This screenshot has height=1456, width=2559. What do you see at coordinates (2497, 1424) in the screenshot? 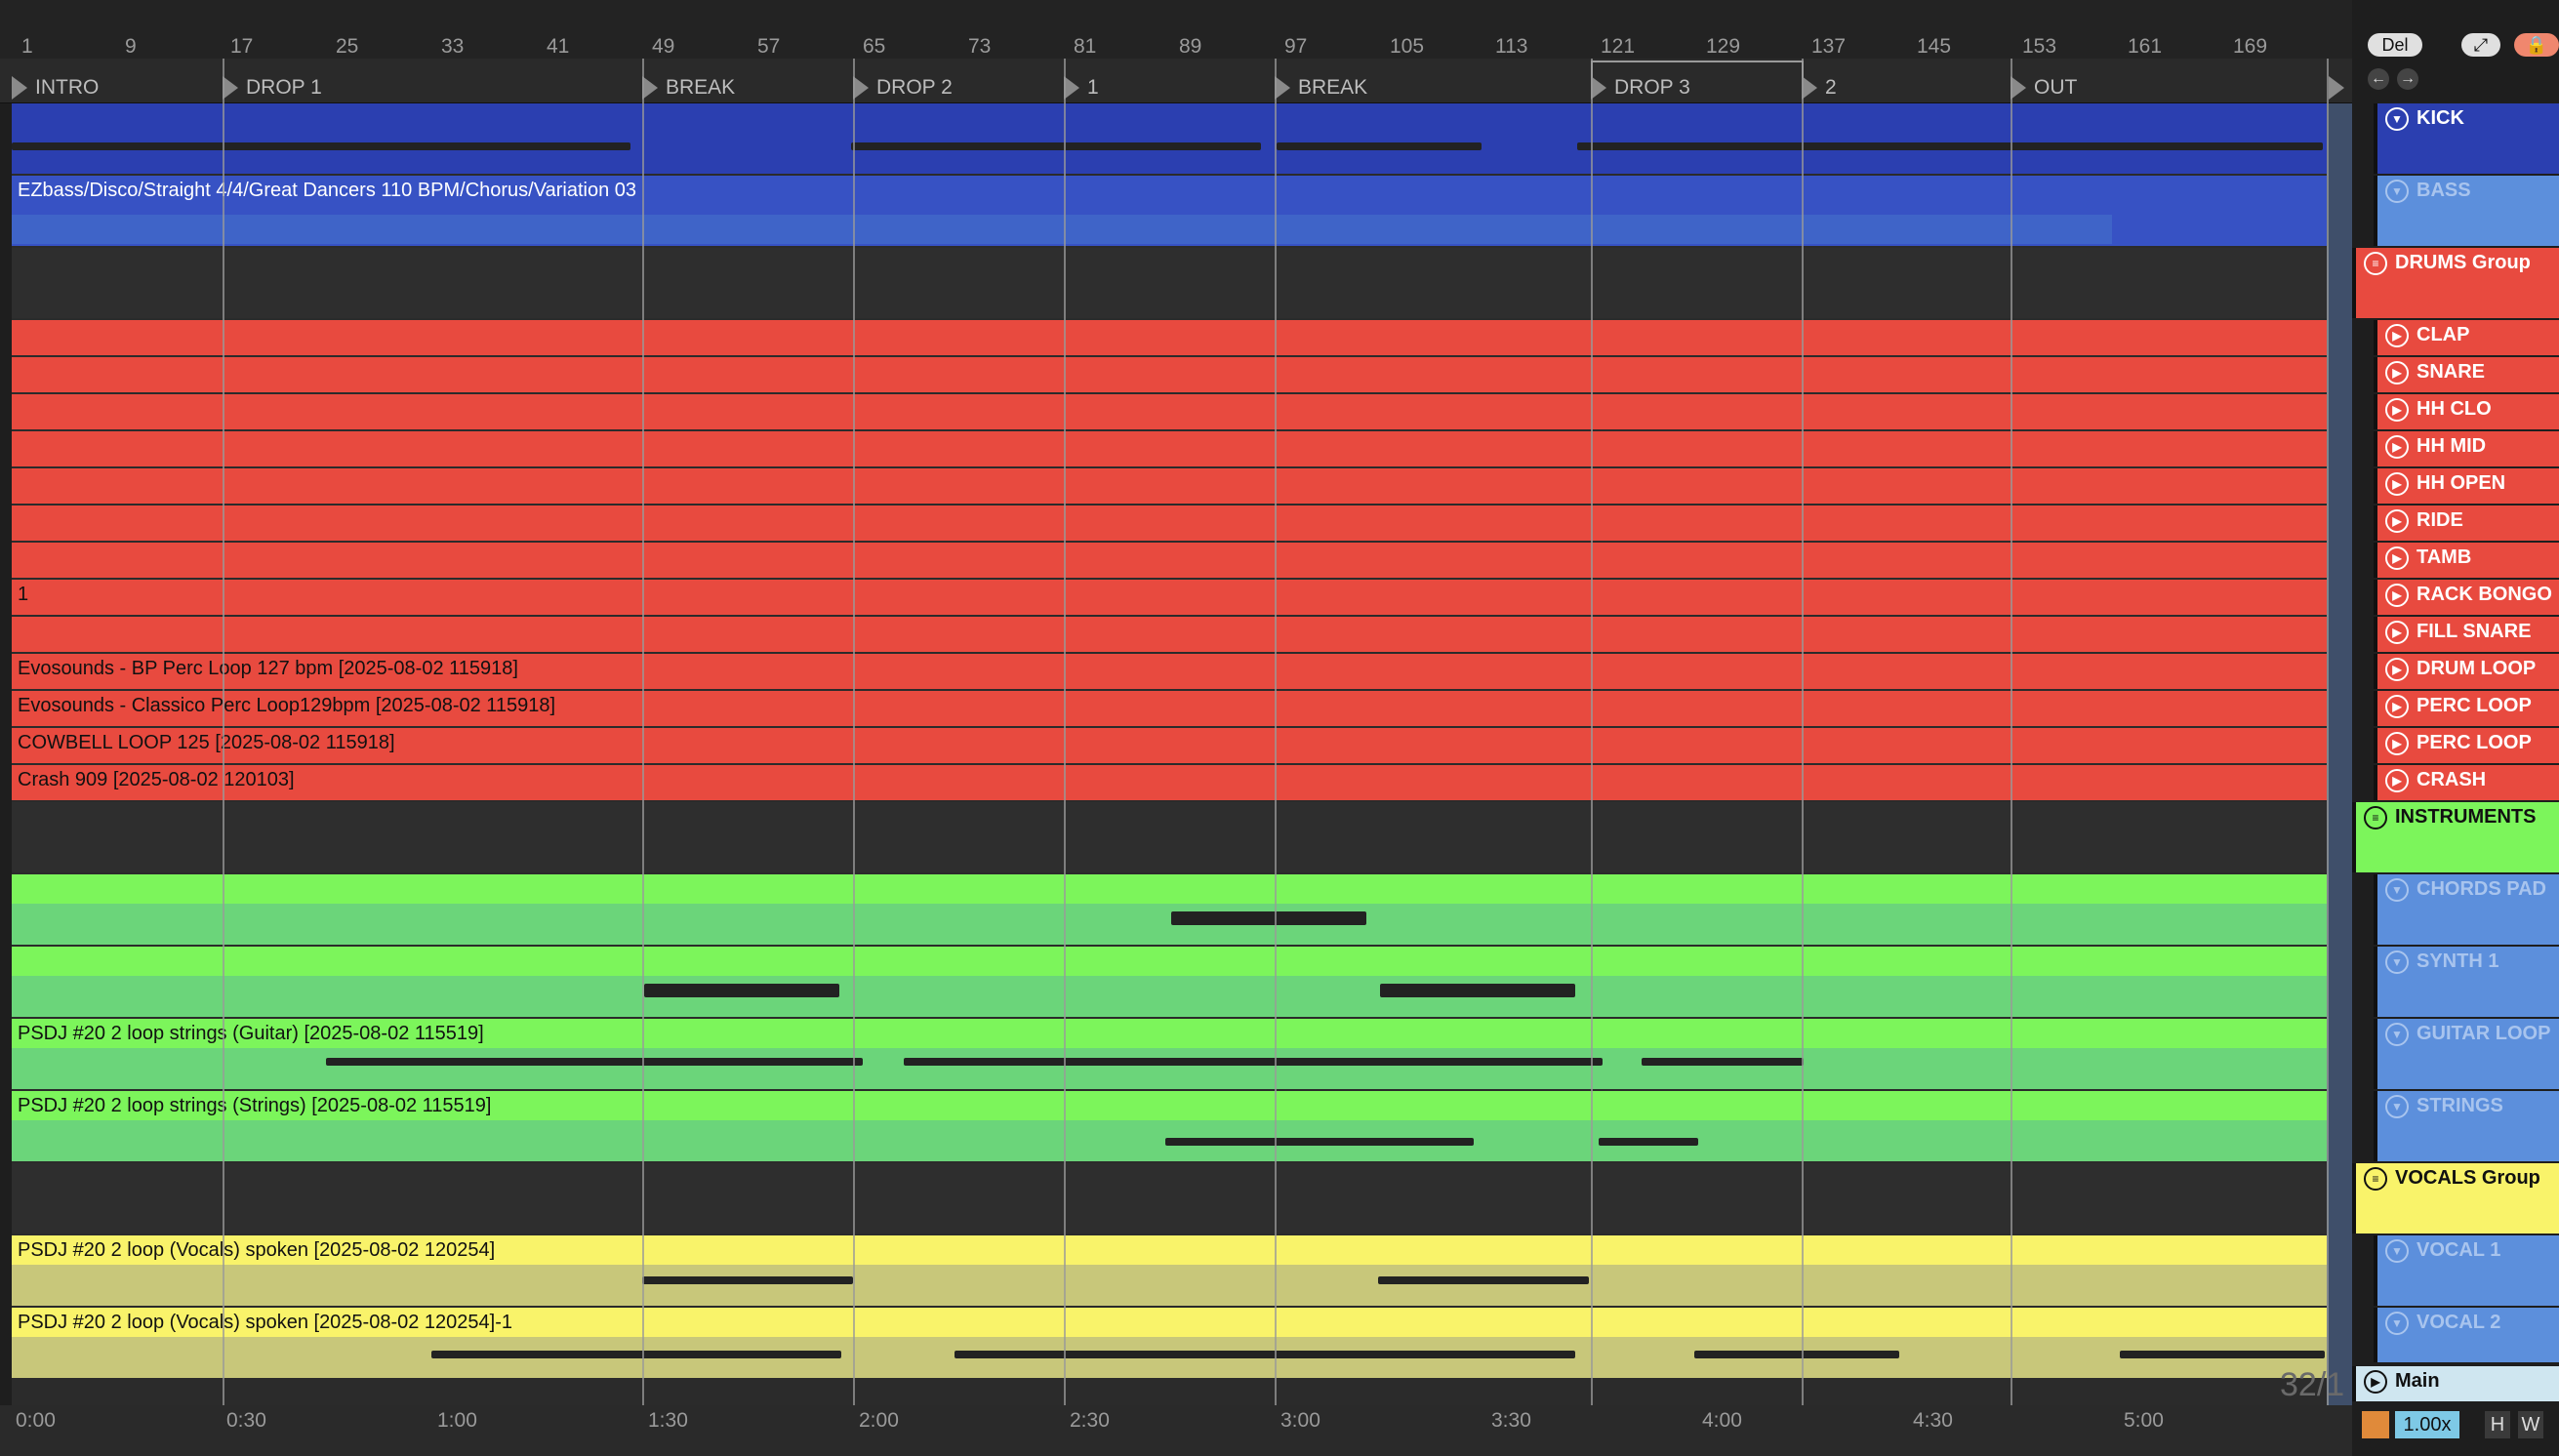
I see `h-button: H` at bounding box center [2497, 1424].